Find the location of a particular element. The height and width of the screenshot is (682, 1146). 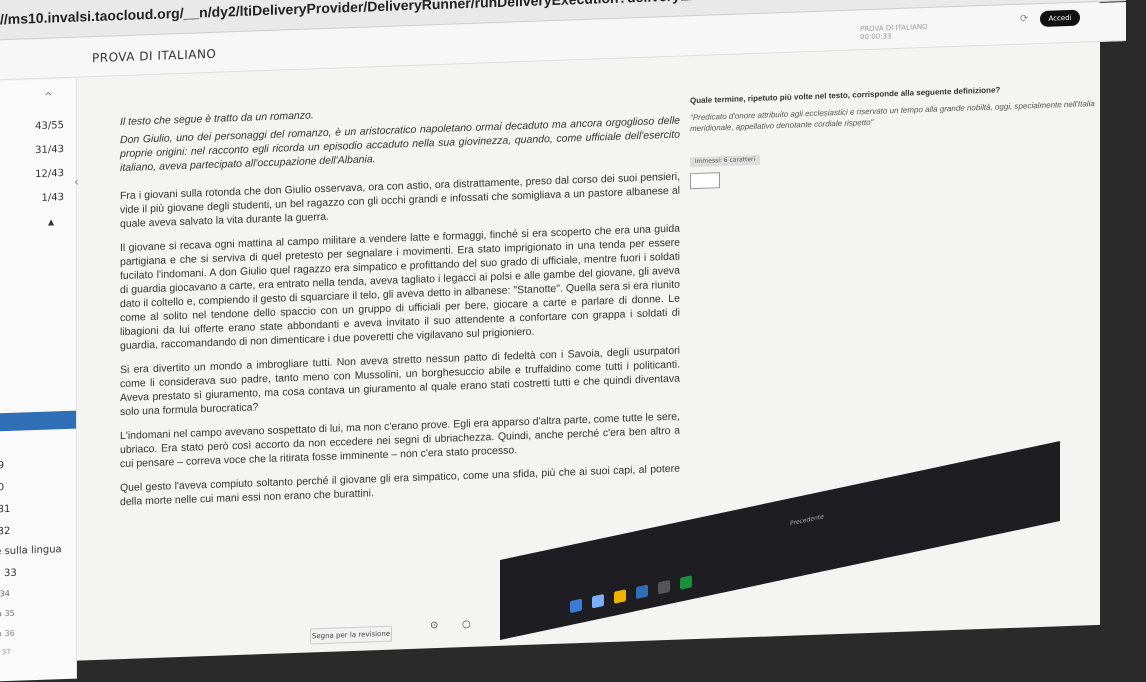

character-counter: Immessi: 6 caratteri is located at coordinates (725, 161).